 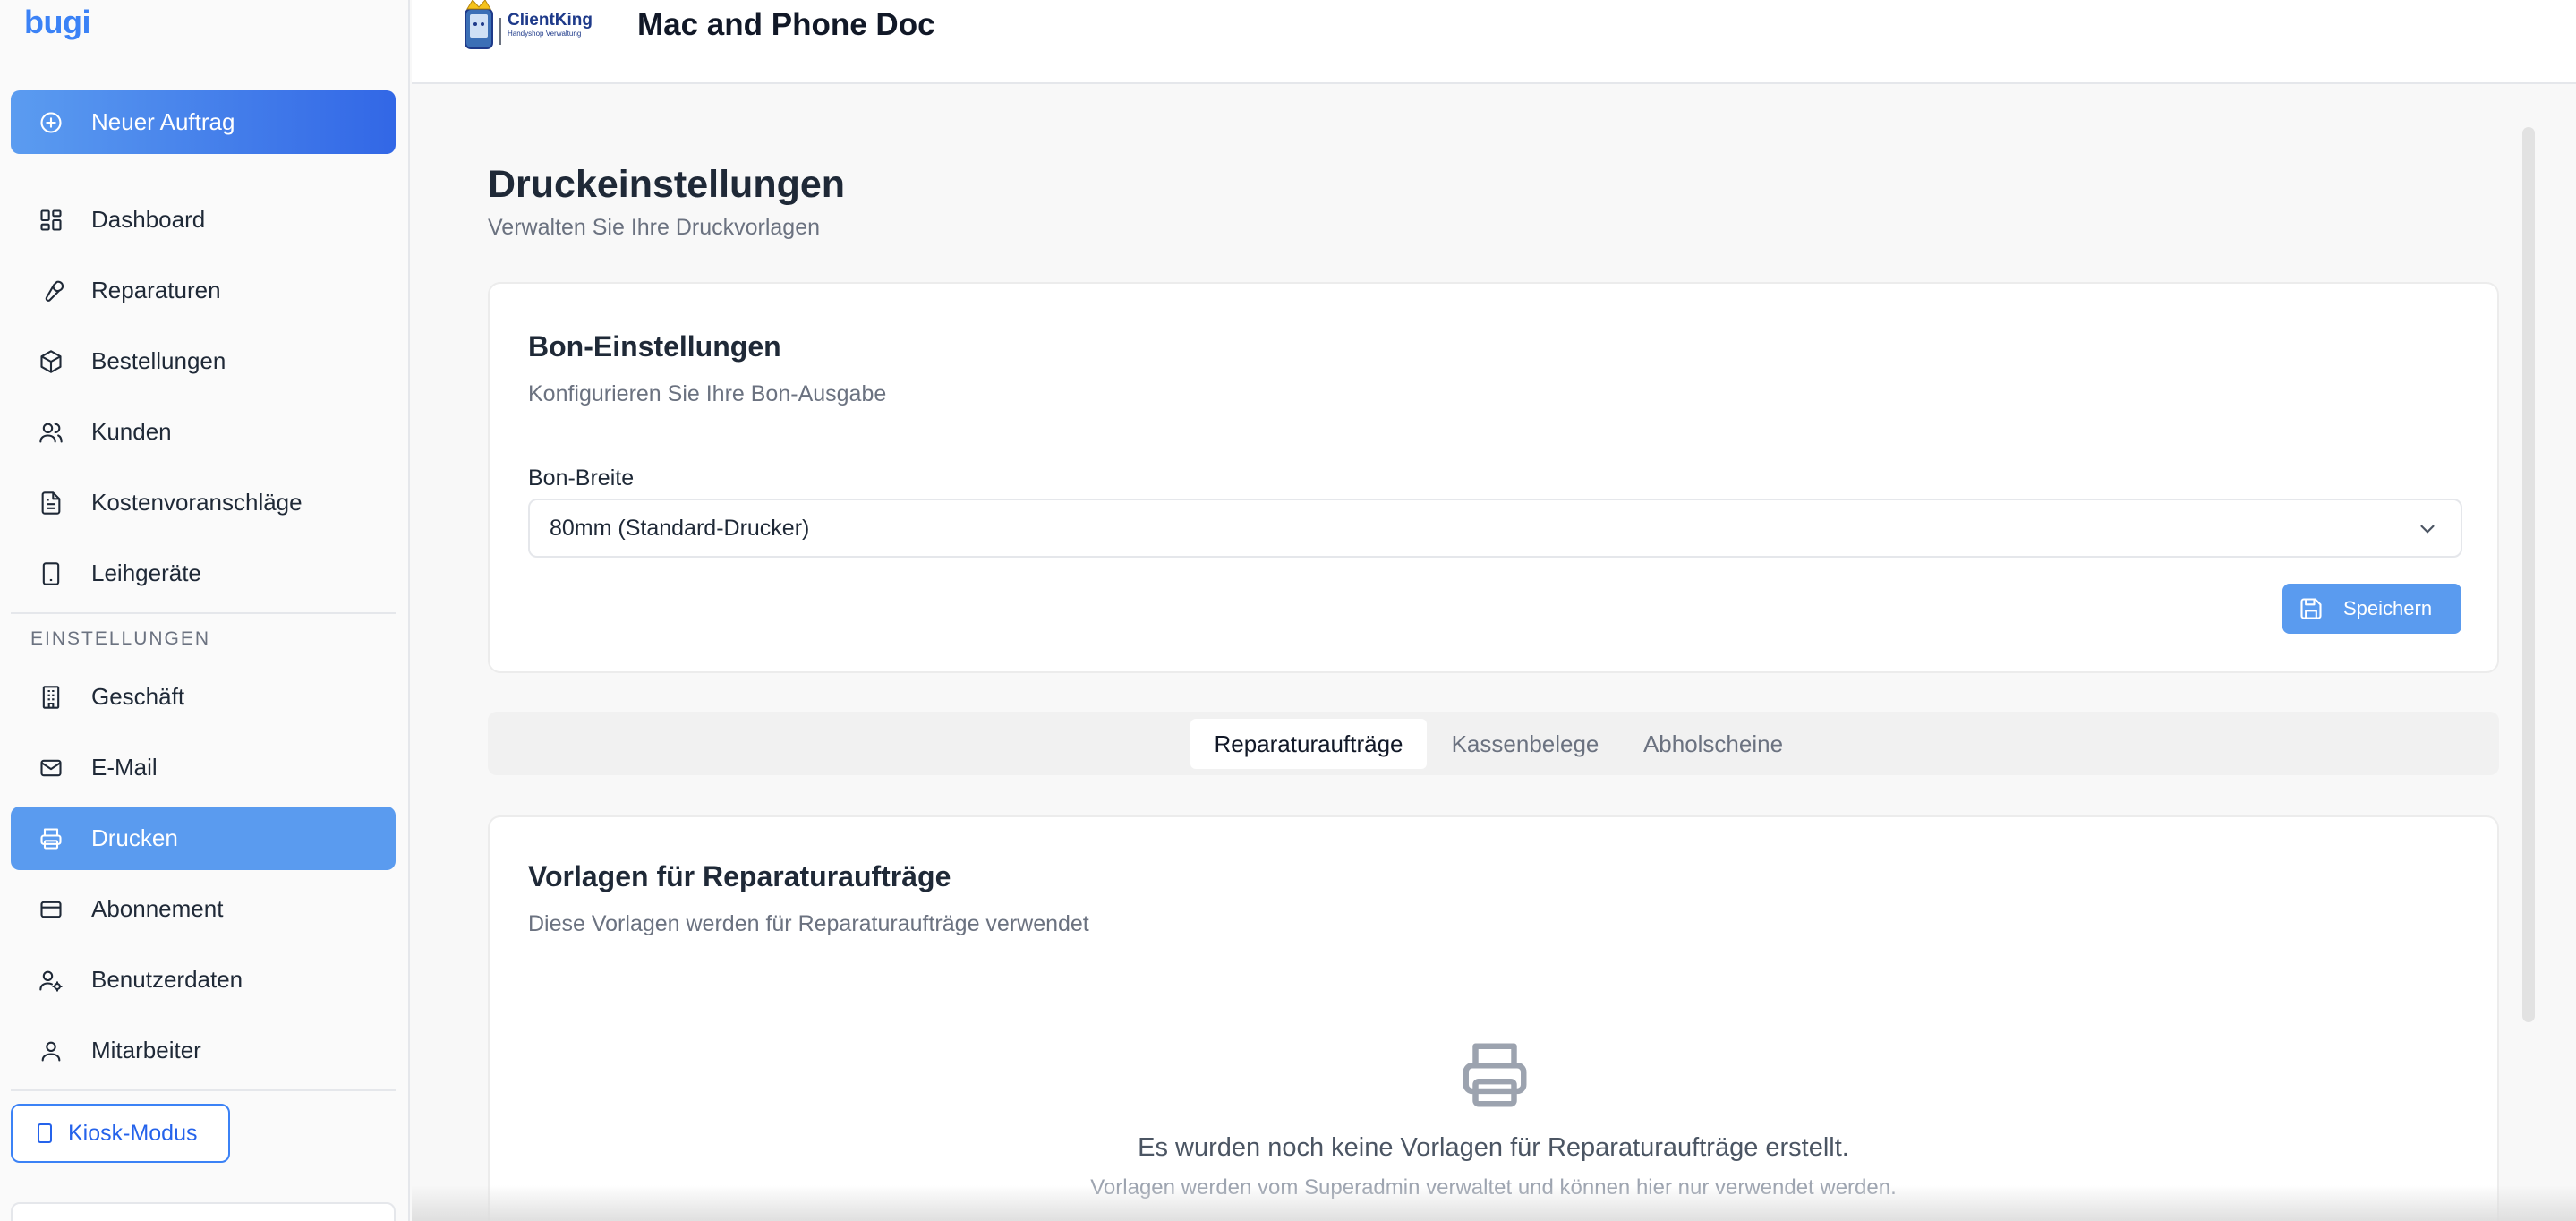 What do you see at coordinates (1494, 1203) in the screenshot?
I see `bottom-shadow` at bounding box center [1494, 1203].